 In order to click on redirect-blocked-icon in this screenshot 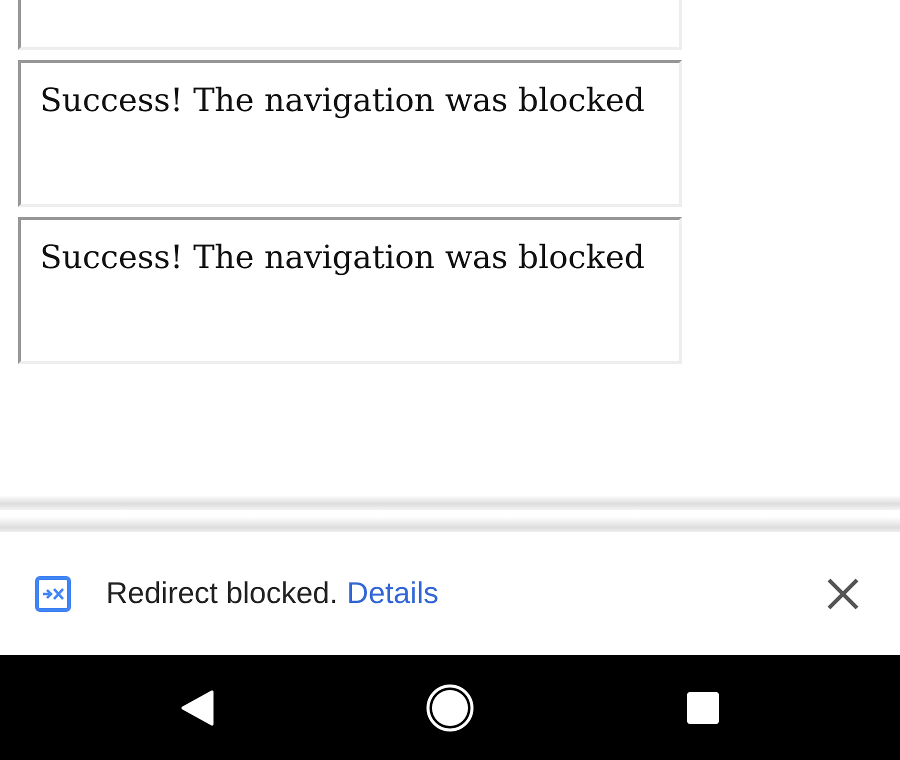, I will do `click(53, 594)`.